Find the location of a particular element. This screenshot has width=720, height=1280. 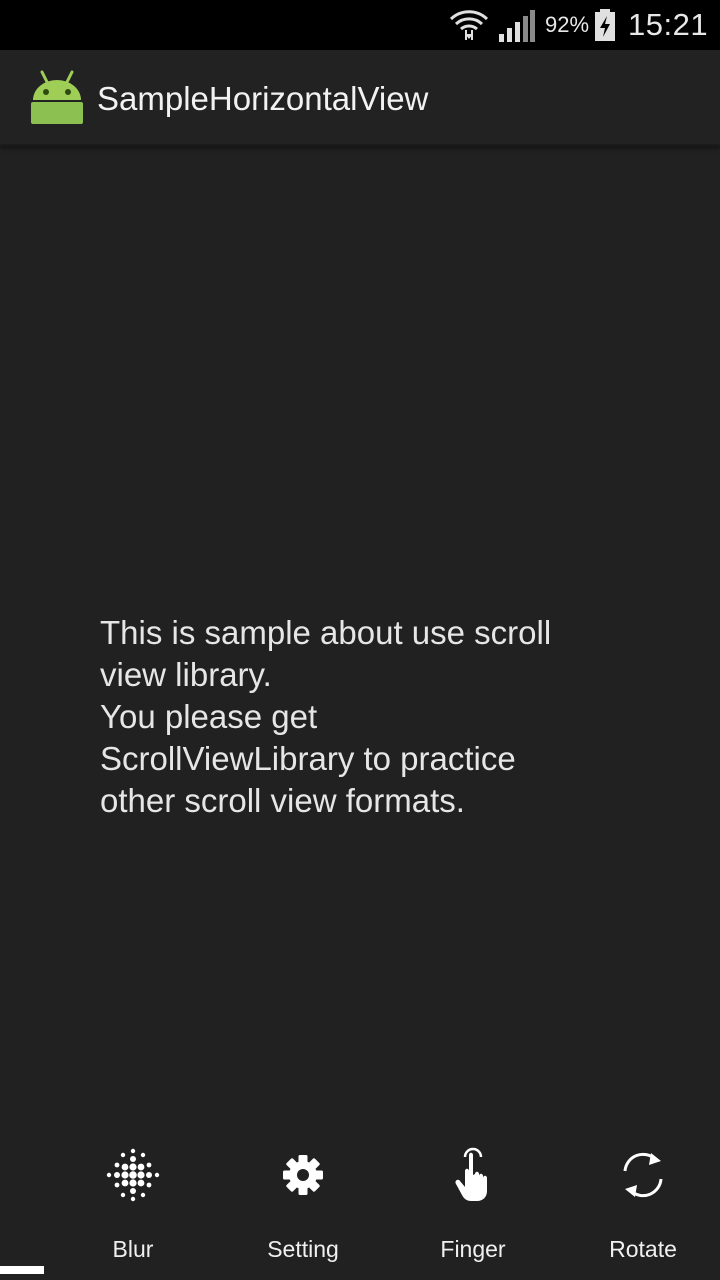

content-line: This is sample about use scroll is located at coordinates (326, 632).